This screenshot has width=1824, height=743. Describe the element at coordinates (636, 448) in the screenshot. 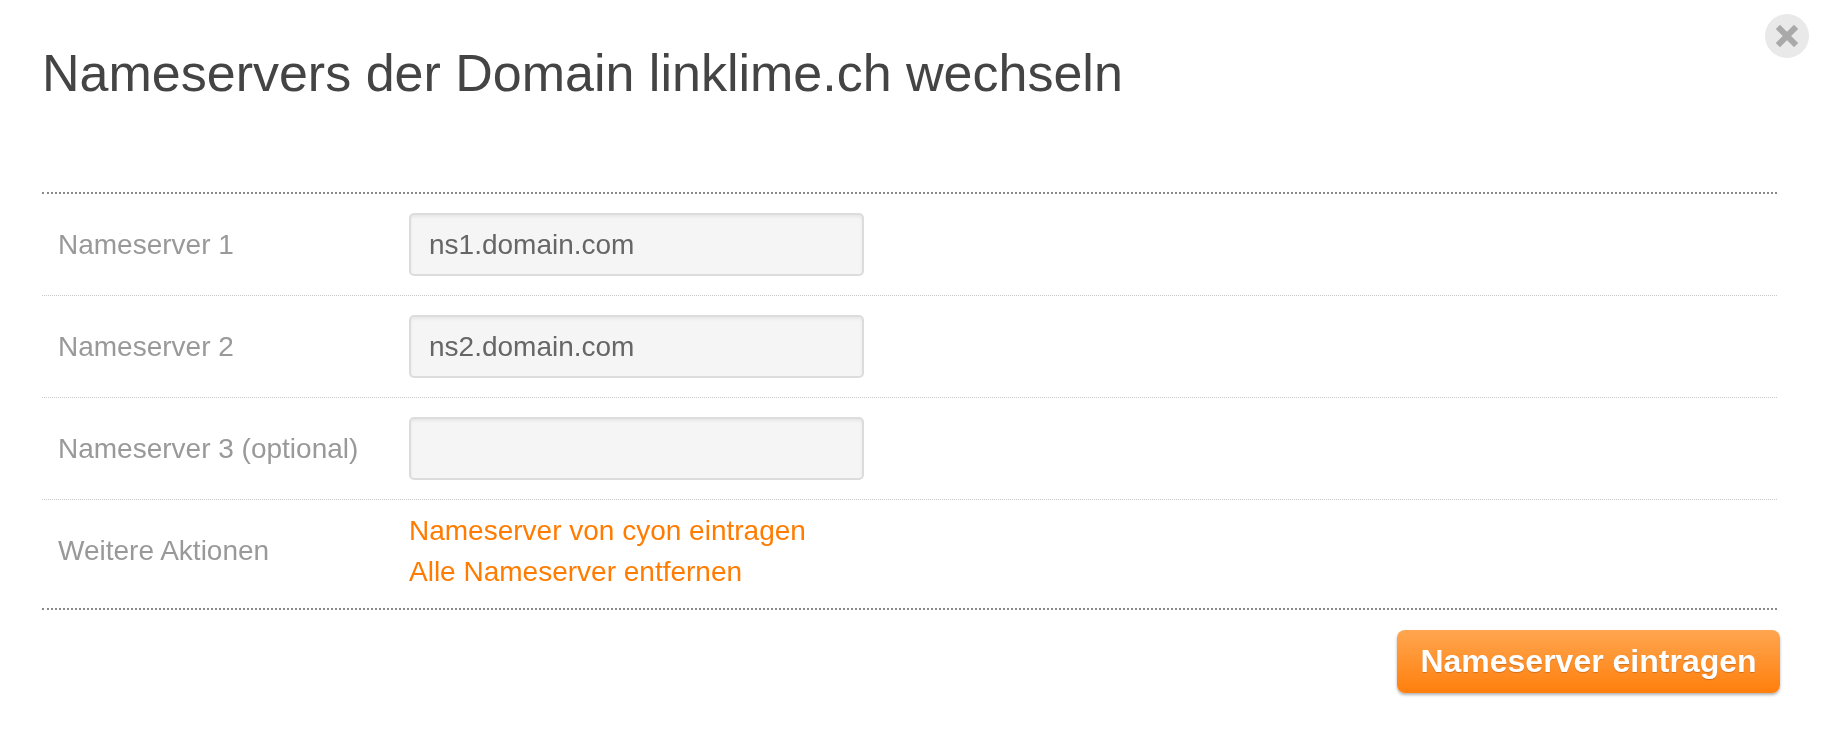

I see `input-field` at that location.